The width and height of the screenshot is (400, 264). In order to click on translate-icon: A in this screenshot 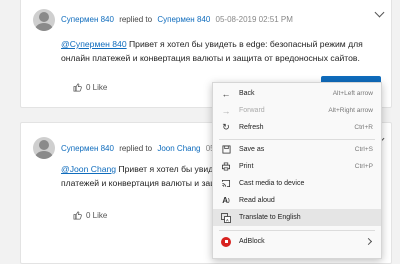, I will do `click(226, 218)`.